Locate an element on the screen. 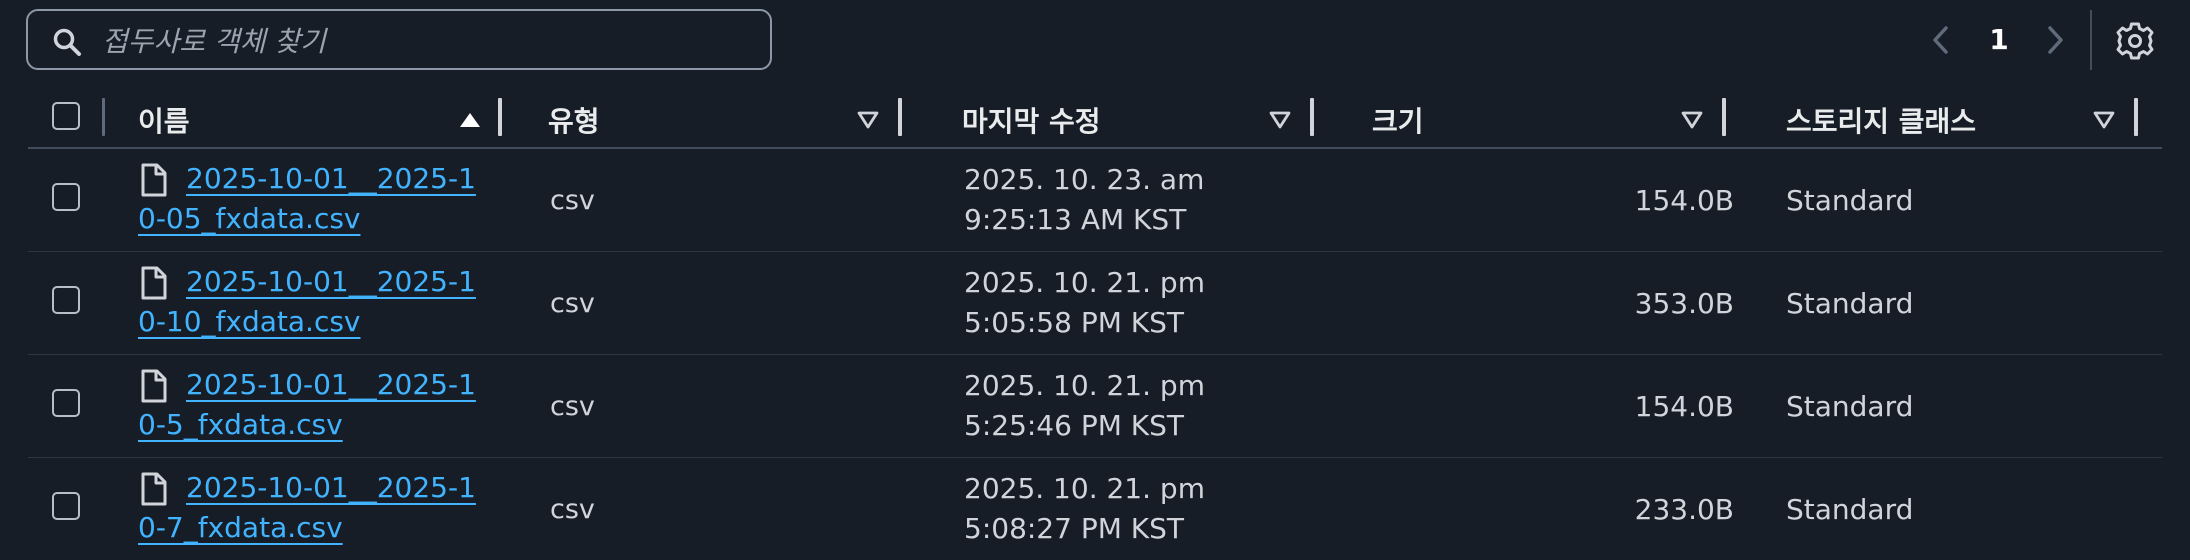 This screenshot has width=2190, height=560. object-size: 233.0B is located at coordinates (1550, 509).